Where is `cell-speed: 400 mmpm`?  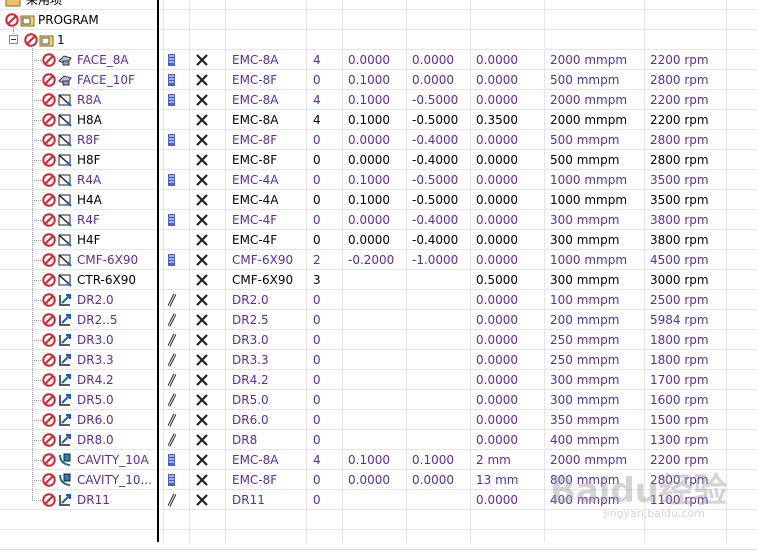
cell-speed: 400 mmpm is located at coordinates (585, 440).